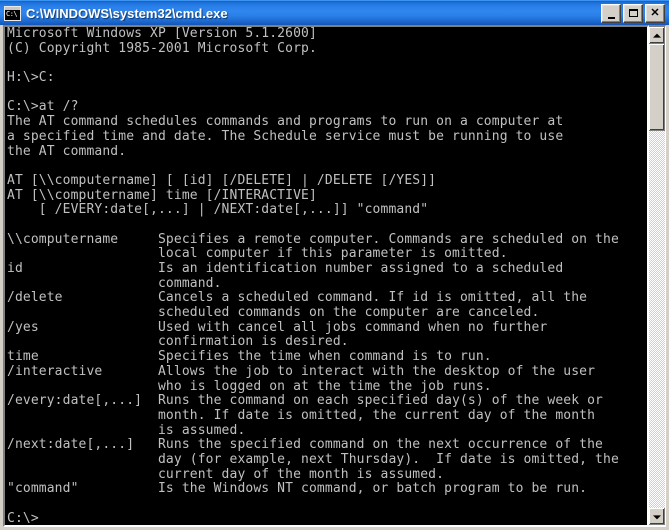 The width and height of the screenshot is (669, 530). I want to click on arrow-down-icon, so click(657, 516).